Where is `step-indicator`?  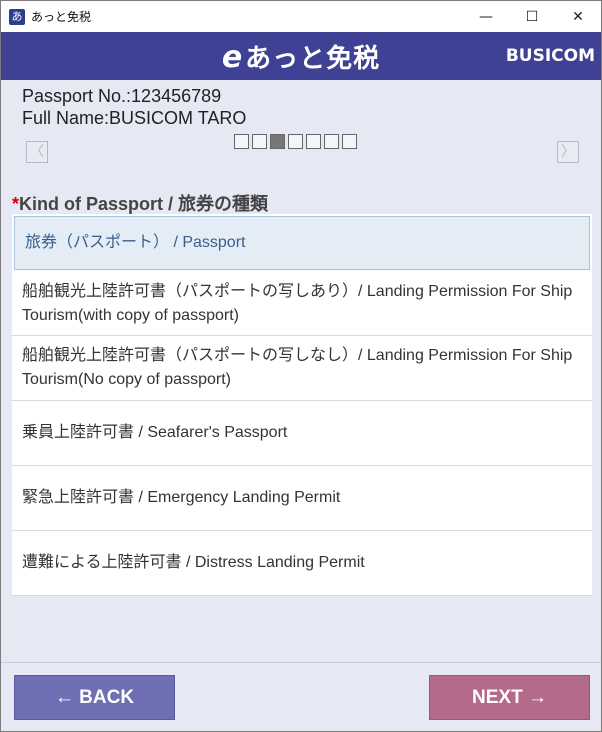 step-indicator is located at coordinates (295, 141).